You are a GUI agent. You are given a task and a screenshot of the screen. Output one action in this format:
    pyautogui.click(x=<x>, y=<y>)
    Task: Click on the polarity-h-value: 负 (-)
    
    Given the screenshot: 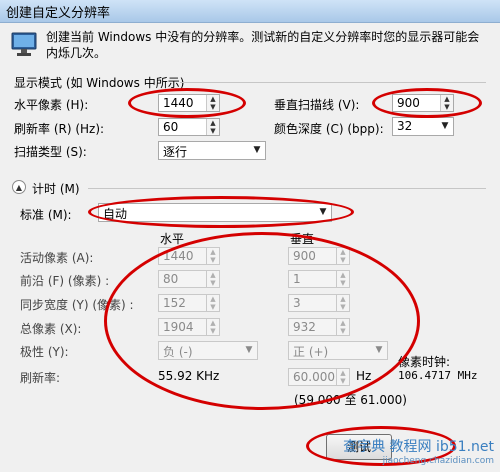 What is the action you would take?
    pyautogui.click(x=178, y=352)
    